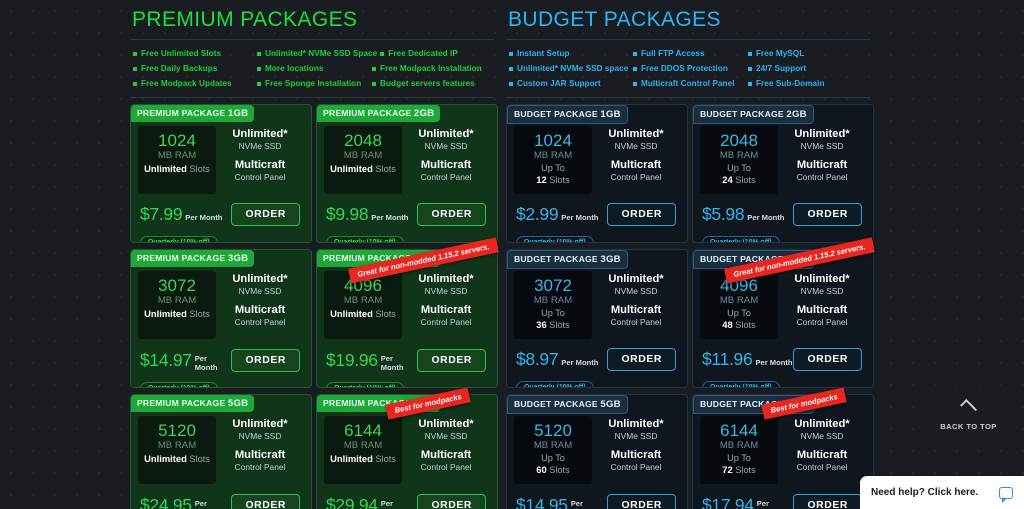 Image resolution: width=1024 pixels, height=509 pixels. What do you see at coordinates (177, 160) in the screenshot?
I see `ram-spec-box: 1024 MB RAM Unlimited Slots` at bounding box center [177, 160].